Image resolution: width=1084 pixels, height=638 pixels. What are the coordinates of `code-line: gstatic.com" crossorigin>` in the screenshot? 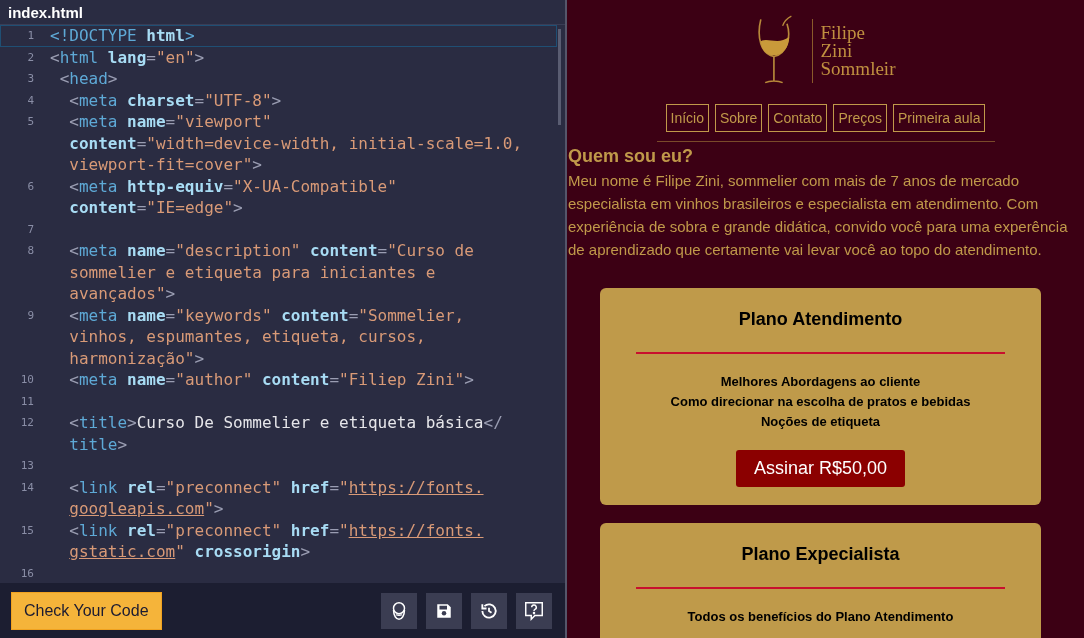 It's located at (189, 551).